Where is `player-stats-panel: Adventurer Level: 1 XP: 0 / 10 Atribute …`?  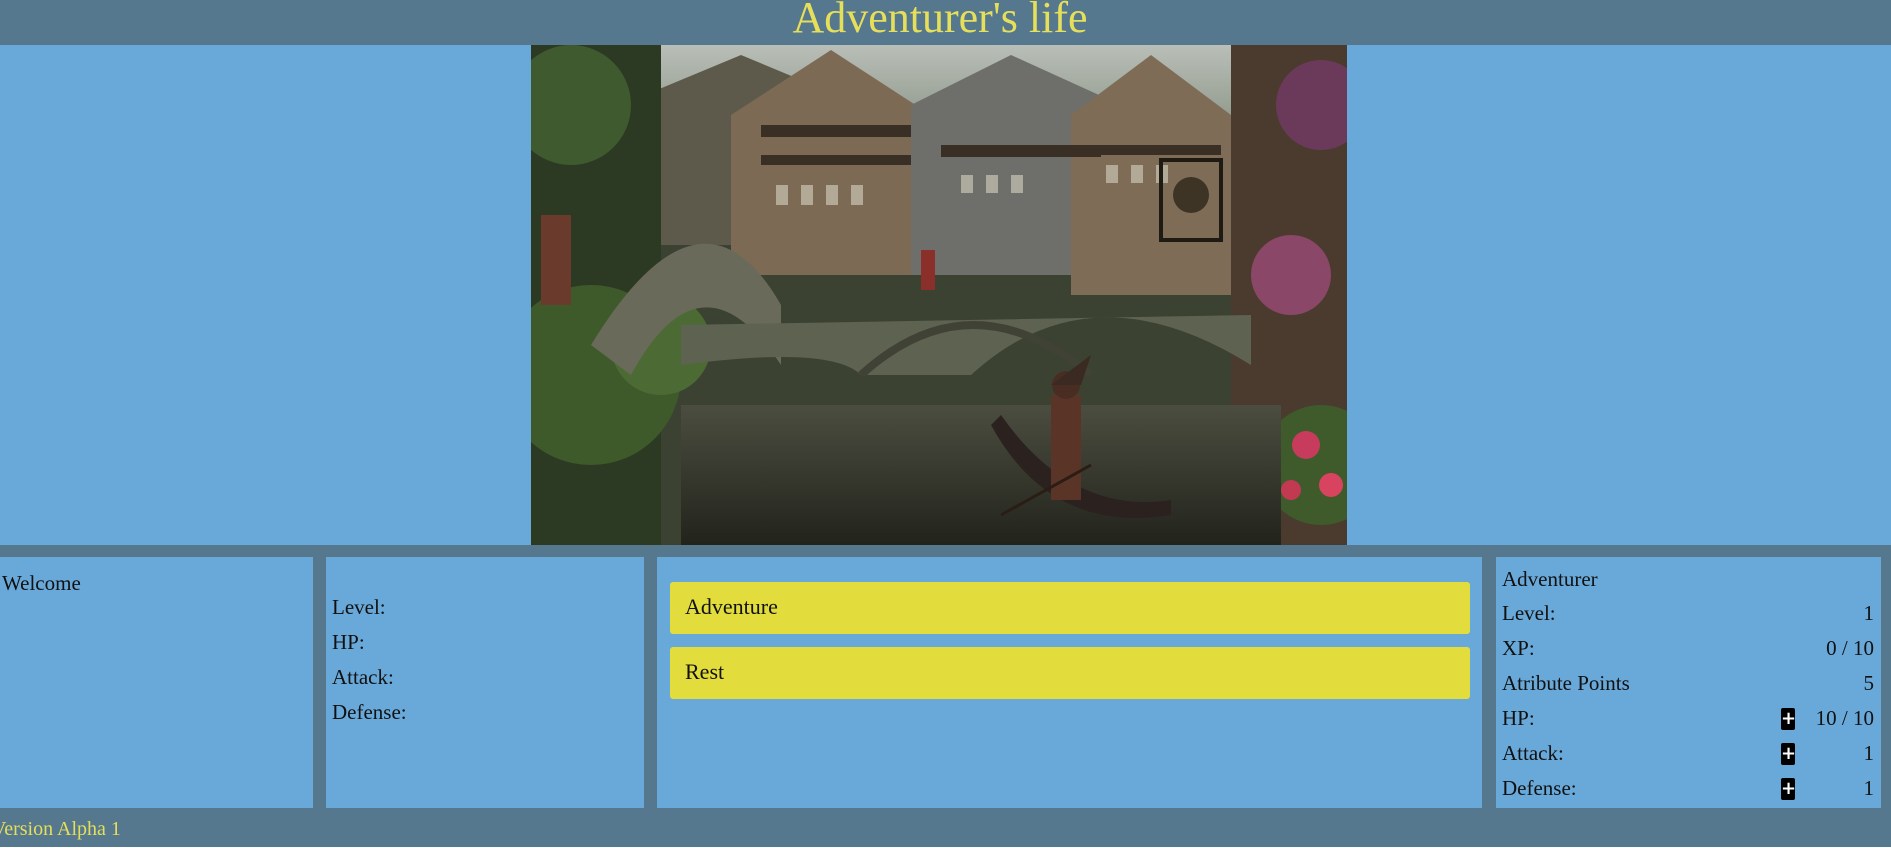 player-stats-panel: Adventurer Level: 1 XP: 0 / 10 Atribute … is located at coordinates (1688, 682).